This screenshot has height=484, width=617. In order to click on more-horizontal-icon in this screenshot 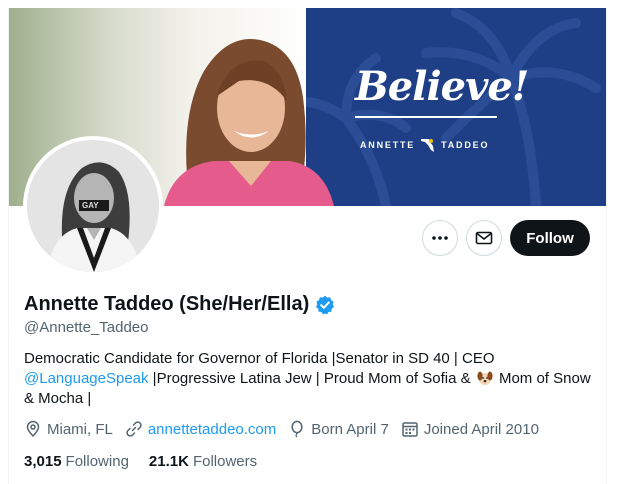, I will do `click(440, 238)`.